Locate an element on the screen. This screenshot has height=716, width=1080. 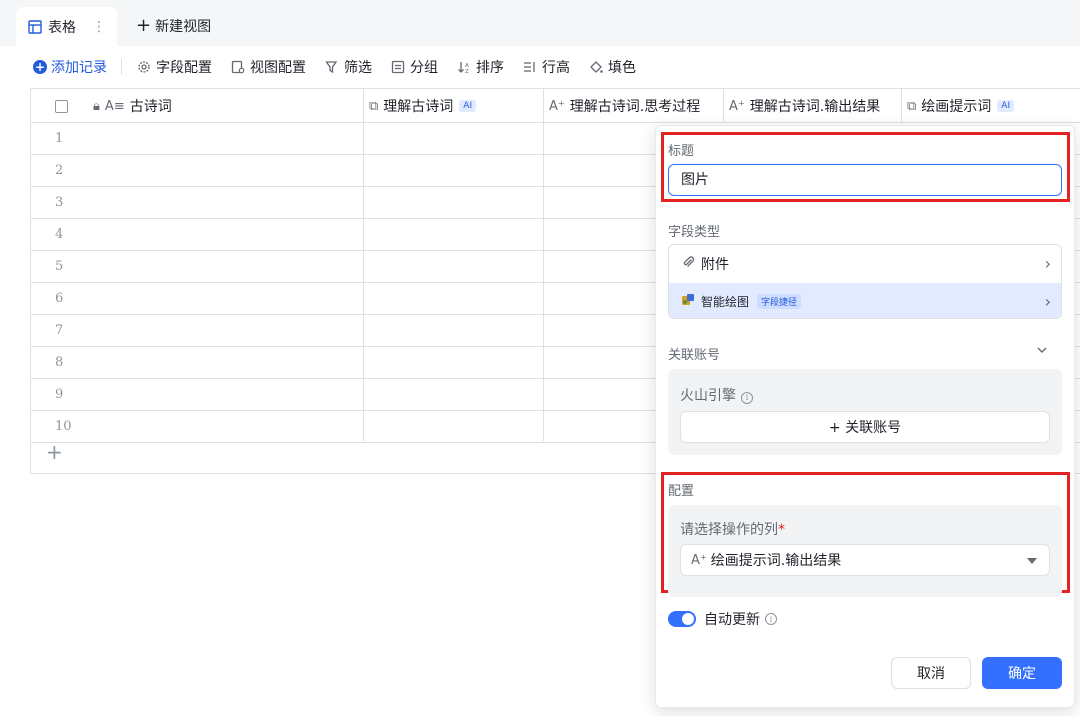
filter-icon is located at coordinates (332, 67).